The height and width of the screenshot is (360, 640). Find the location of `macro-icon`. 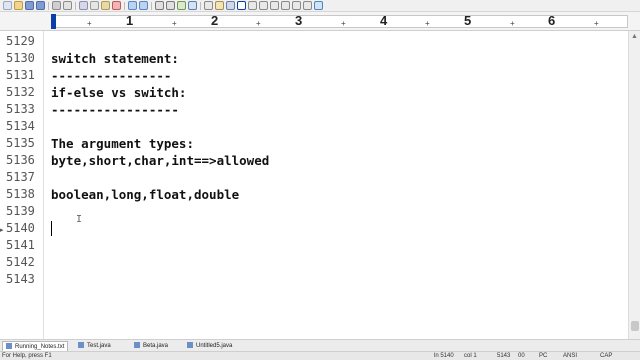

macro-icon is located at coordinates (296, 5).